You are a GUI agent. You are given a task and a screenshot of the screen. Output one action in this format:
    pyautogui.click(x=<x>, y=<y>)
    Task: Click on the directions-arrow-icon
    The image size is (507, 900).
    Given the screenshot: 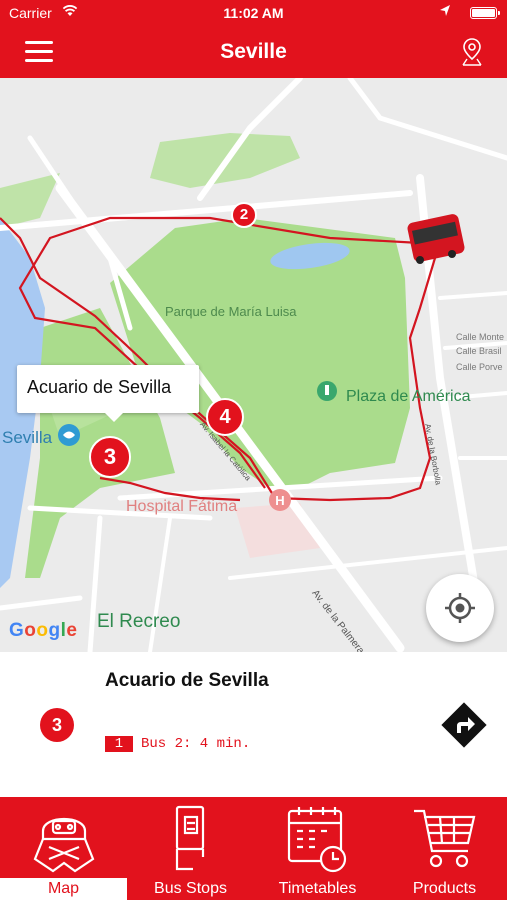 What is the action you would take?
    pyautogui.click(x=464, y=725)
    